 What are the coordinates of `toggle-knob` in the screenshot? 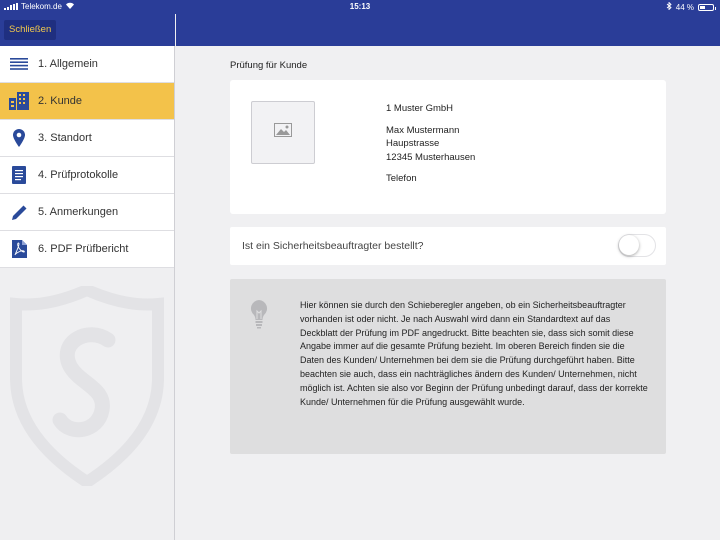 It's located at (629, 245).